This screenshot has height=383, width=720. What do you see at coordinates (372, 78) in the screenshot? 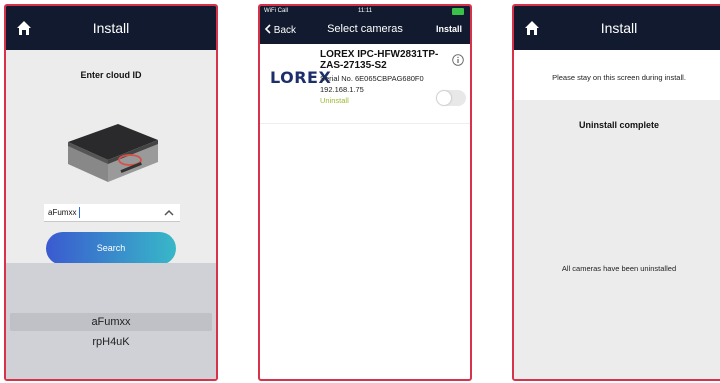
I see `camera-serial: Serial No. 6E065CBPAG680F0` at bounding box center [372, 78].